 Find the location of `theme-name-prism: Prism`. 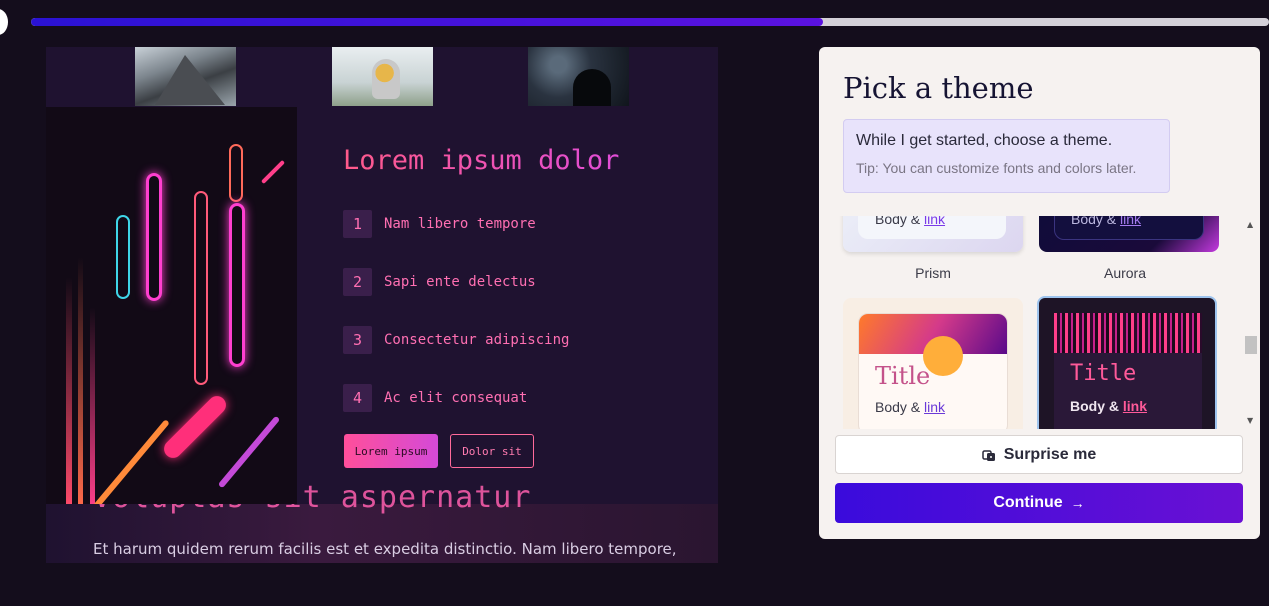

theme-name-prism: Prism is located at coordinates (933, 273).